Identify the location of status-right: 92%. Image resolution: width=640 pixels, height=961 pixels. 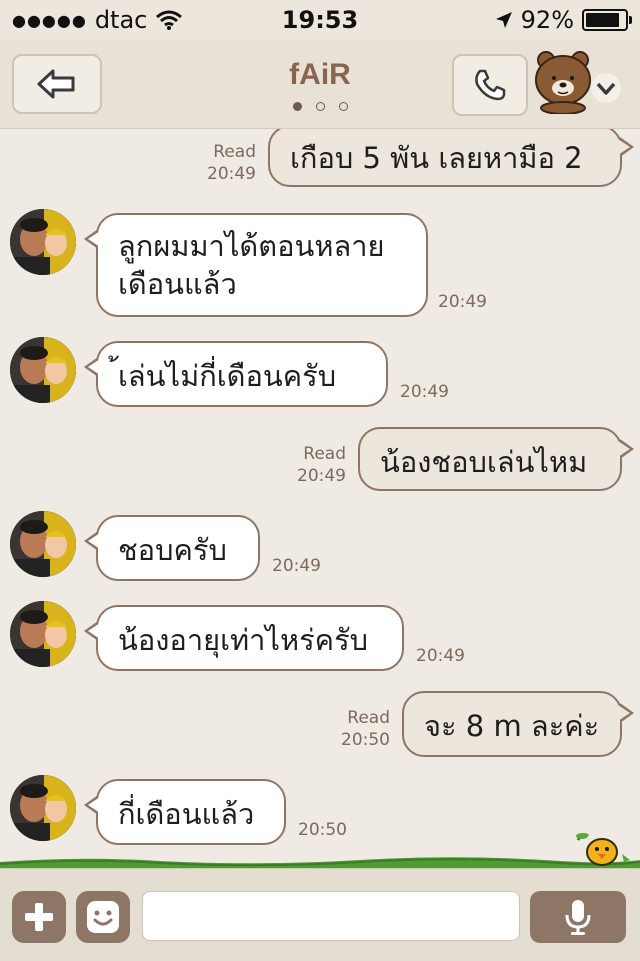
(563, 20).